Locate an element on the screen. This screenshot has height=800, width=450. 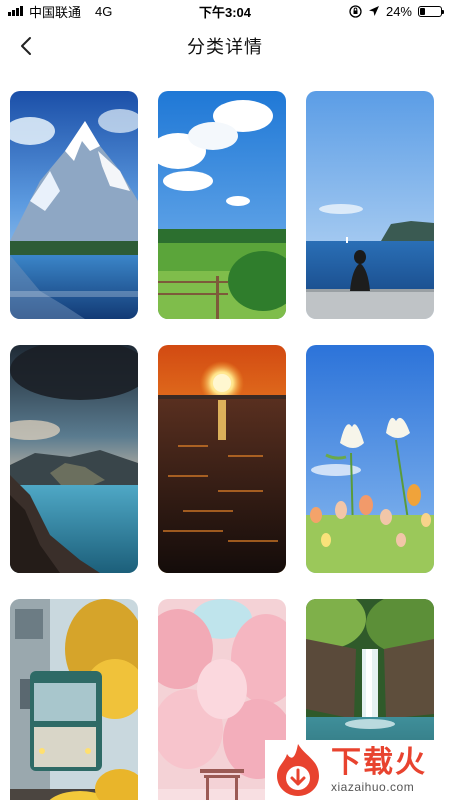
watermark-subtitle: xiazaihuo.com is located at coordinates (373, 786).